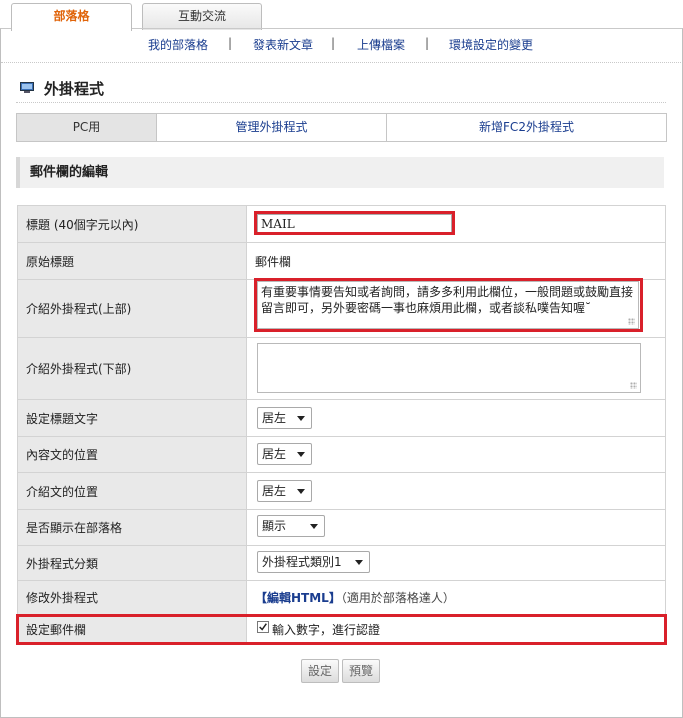 Image resolution: width=683 pixels, height=718 pixels. I want to click on display-value: 顯示, so click(274, 526).